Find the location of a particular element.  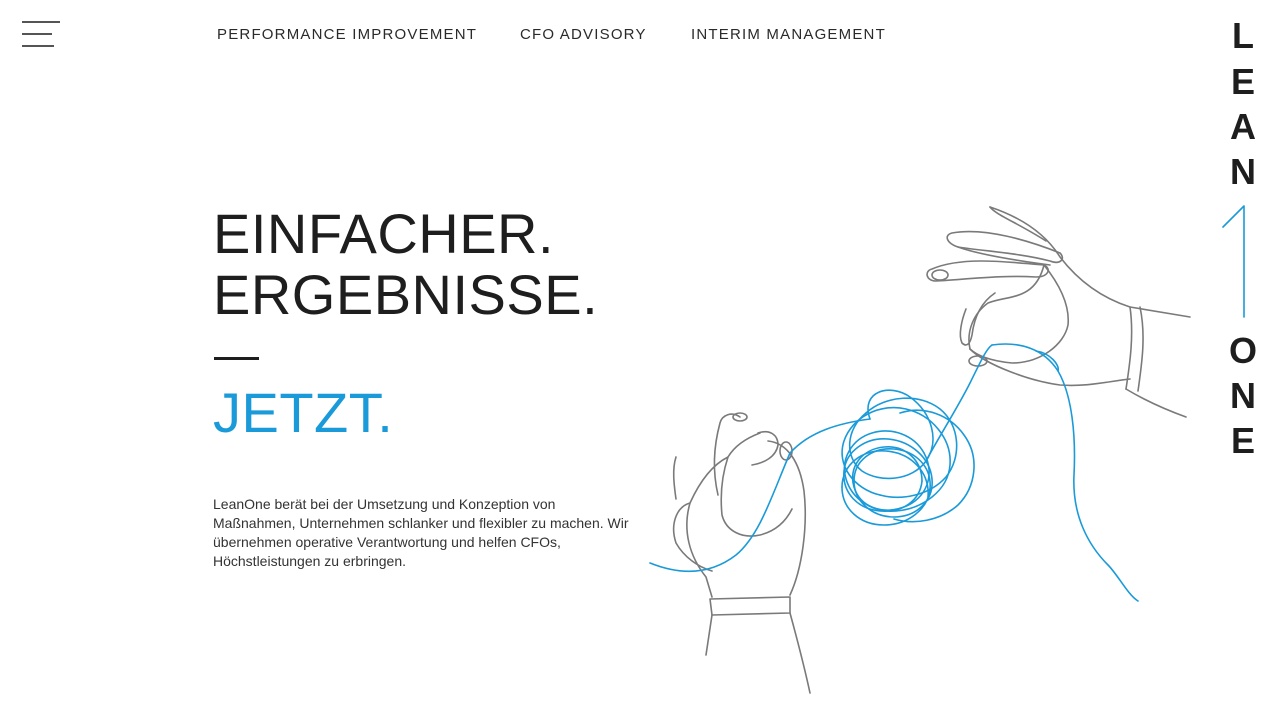

hero-divider is located at coordinates (236, 358).